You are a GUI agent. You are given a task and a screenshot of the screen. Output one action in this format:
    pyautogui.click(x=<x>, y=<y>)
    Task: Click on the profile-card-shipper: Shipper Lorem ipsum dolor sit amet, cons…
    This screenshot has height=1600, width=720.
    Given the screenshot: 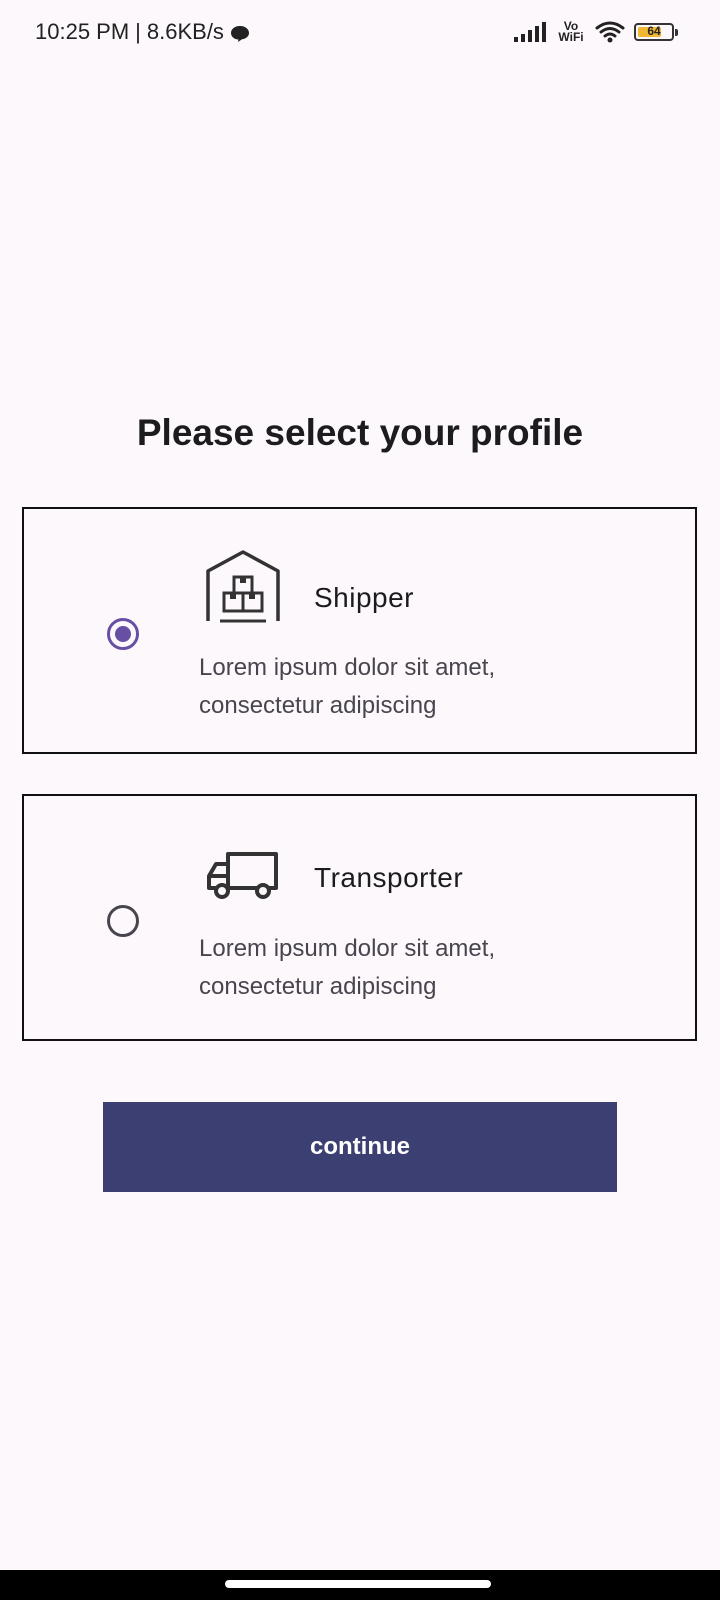 What is the action you would take?
    pyautogui.click(x=359, y=630)
    